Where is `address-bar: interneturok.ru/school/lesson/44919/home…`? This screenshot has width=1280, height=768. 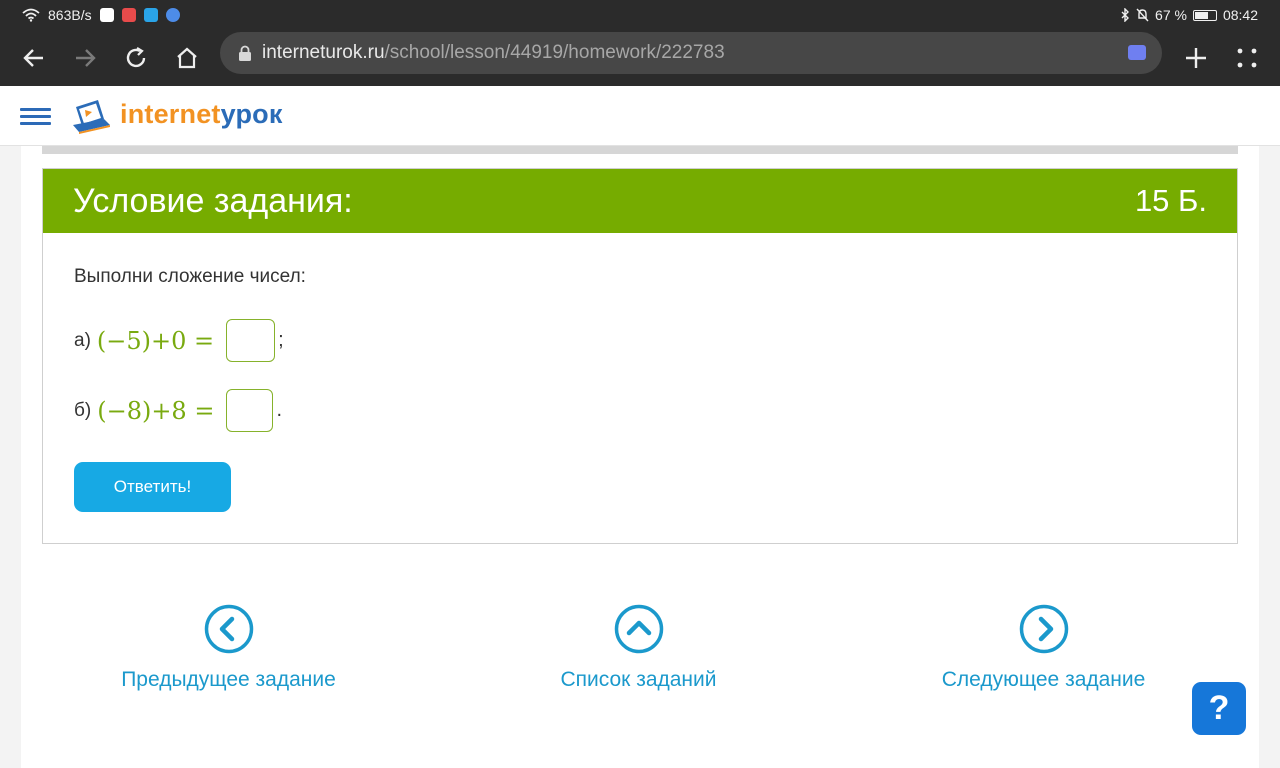 address-bar: interneturok.ru/school/lesson/44919/home… is located at coordinates (691, 53).